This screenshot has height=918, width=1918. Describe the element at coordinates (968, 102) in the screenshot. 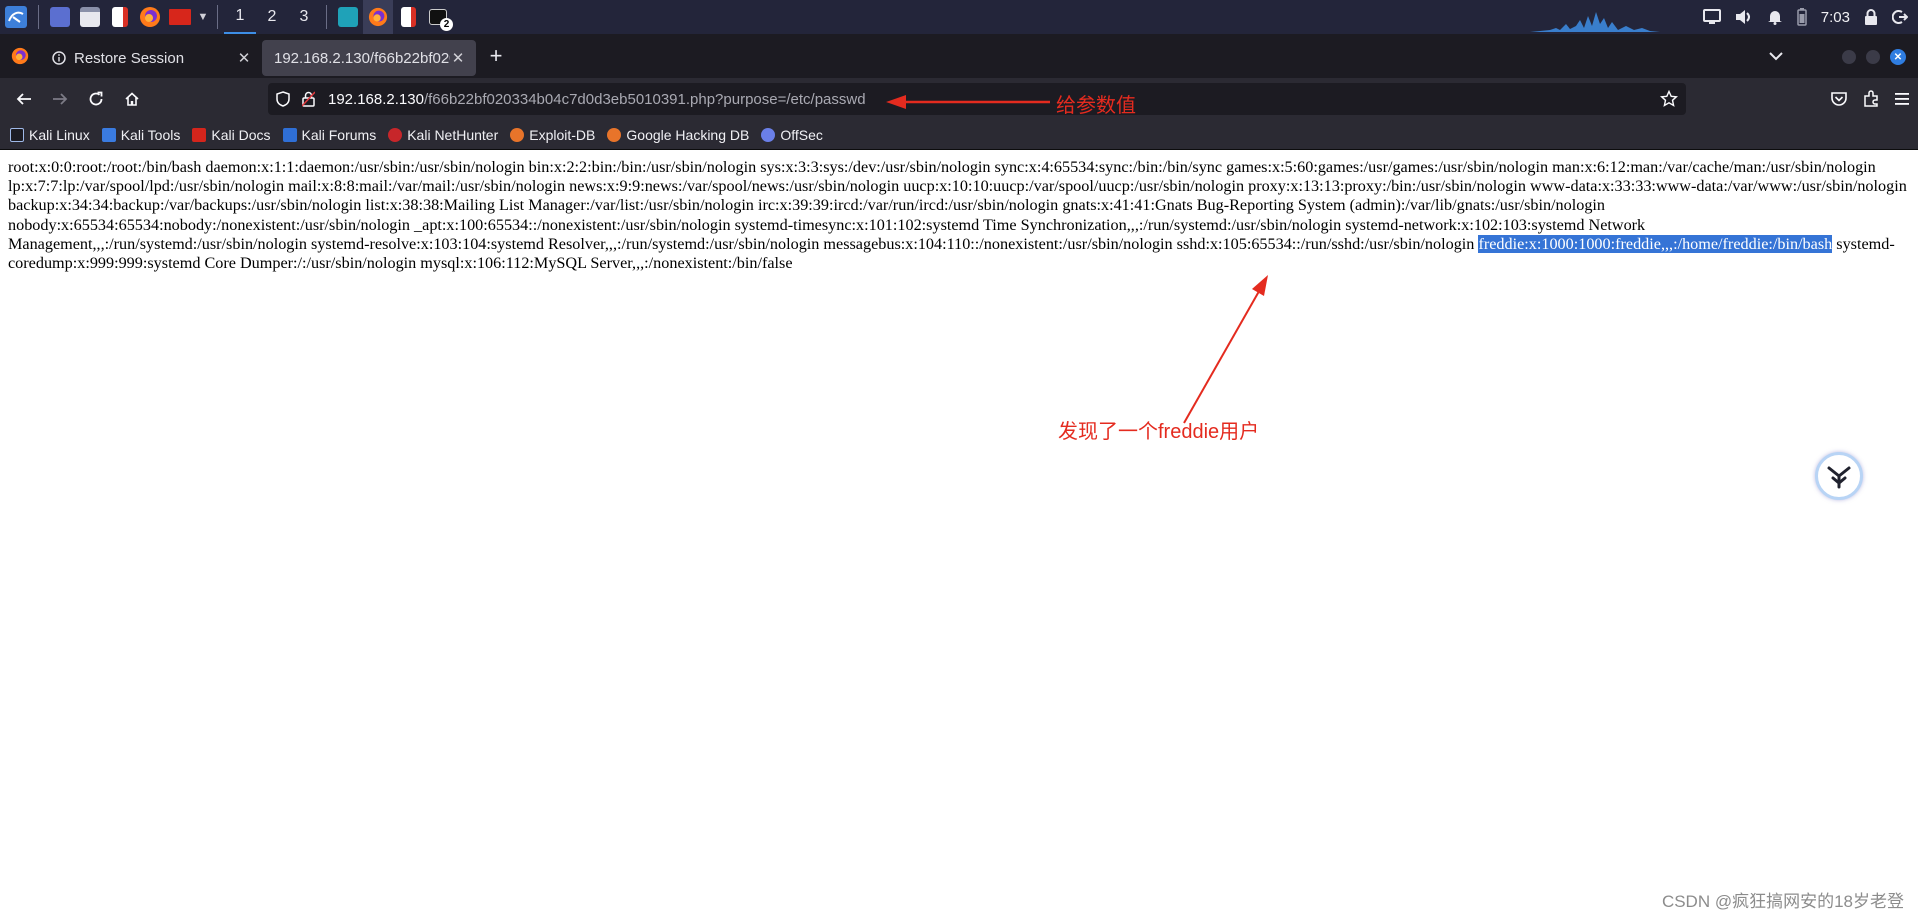

I see `url-annotation-arrow` at that location.